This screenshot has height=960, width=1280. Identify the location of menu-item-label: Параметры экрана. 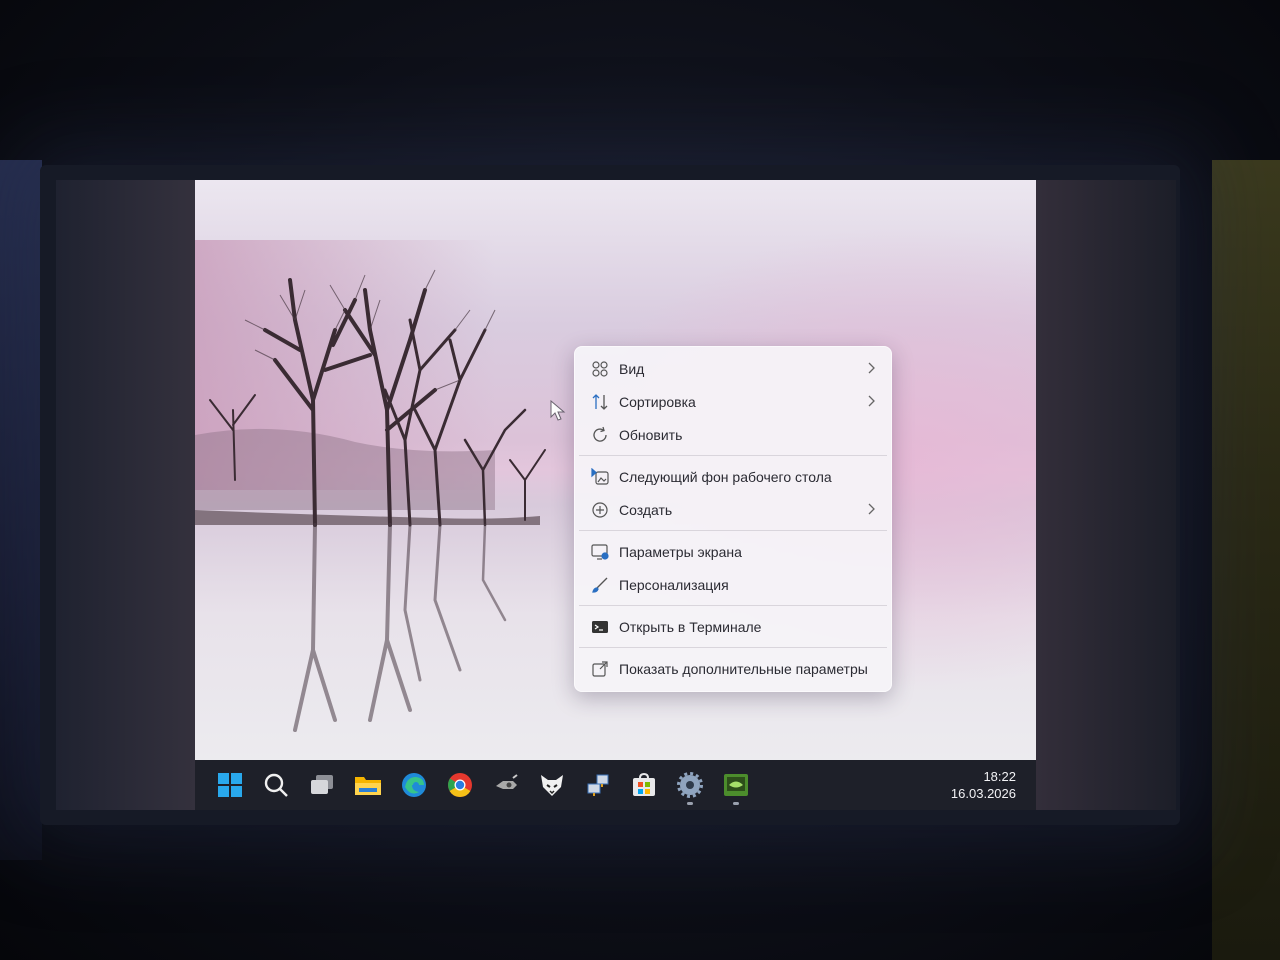
(680, 551).